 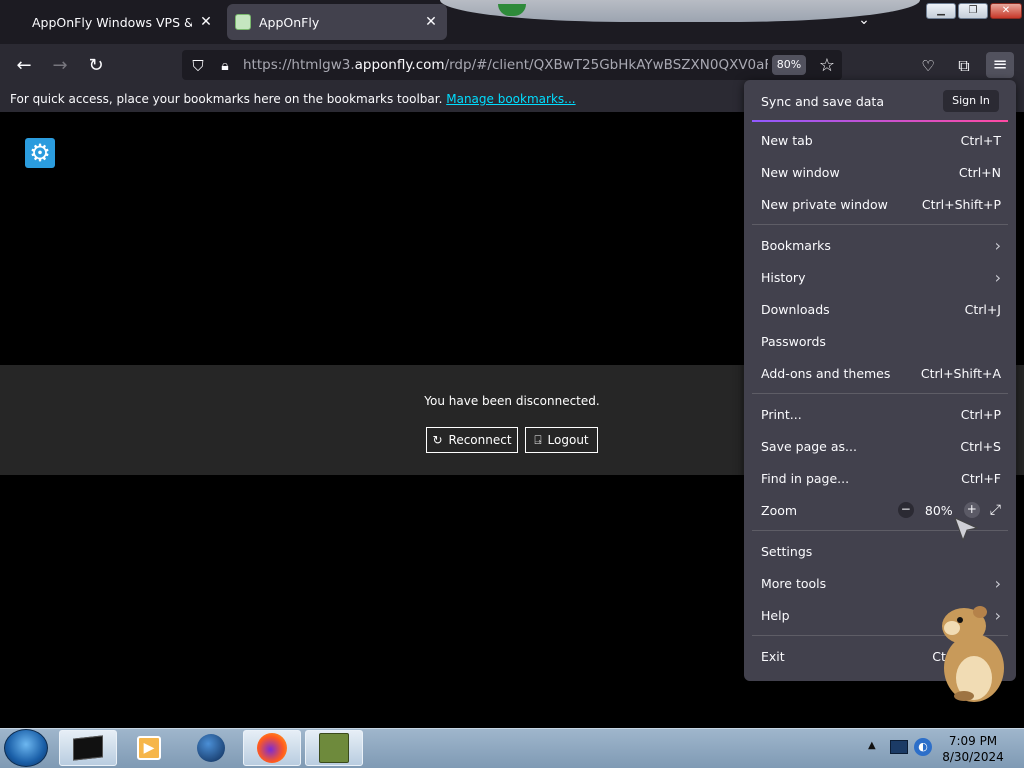 I want to click on forward-arrow-icon: →, so click(x=60, y=66).